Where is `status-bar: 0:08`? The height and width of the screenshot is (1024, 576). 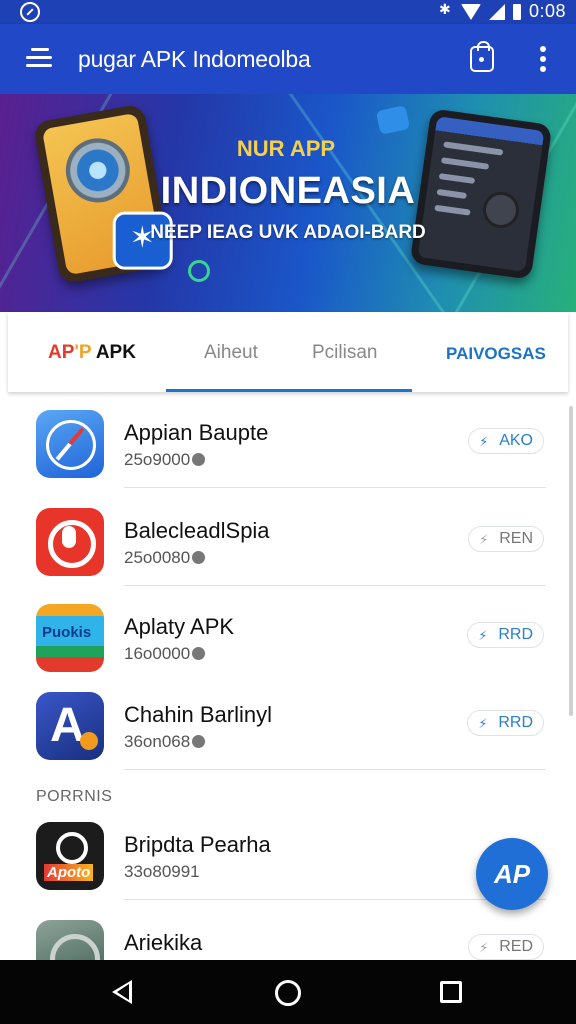
status-bar: 0:08 is located at coordinates (288, 12).